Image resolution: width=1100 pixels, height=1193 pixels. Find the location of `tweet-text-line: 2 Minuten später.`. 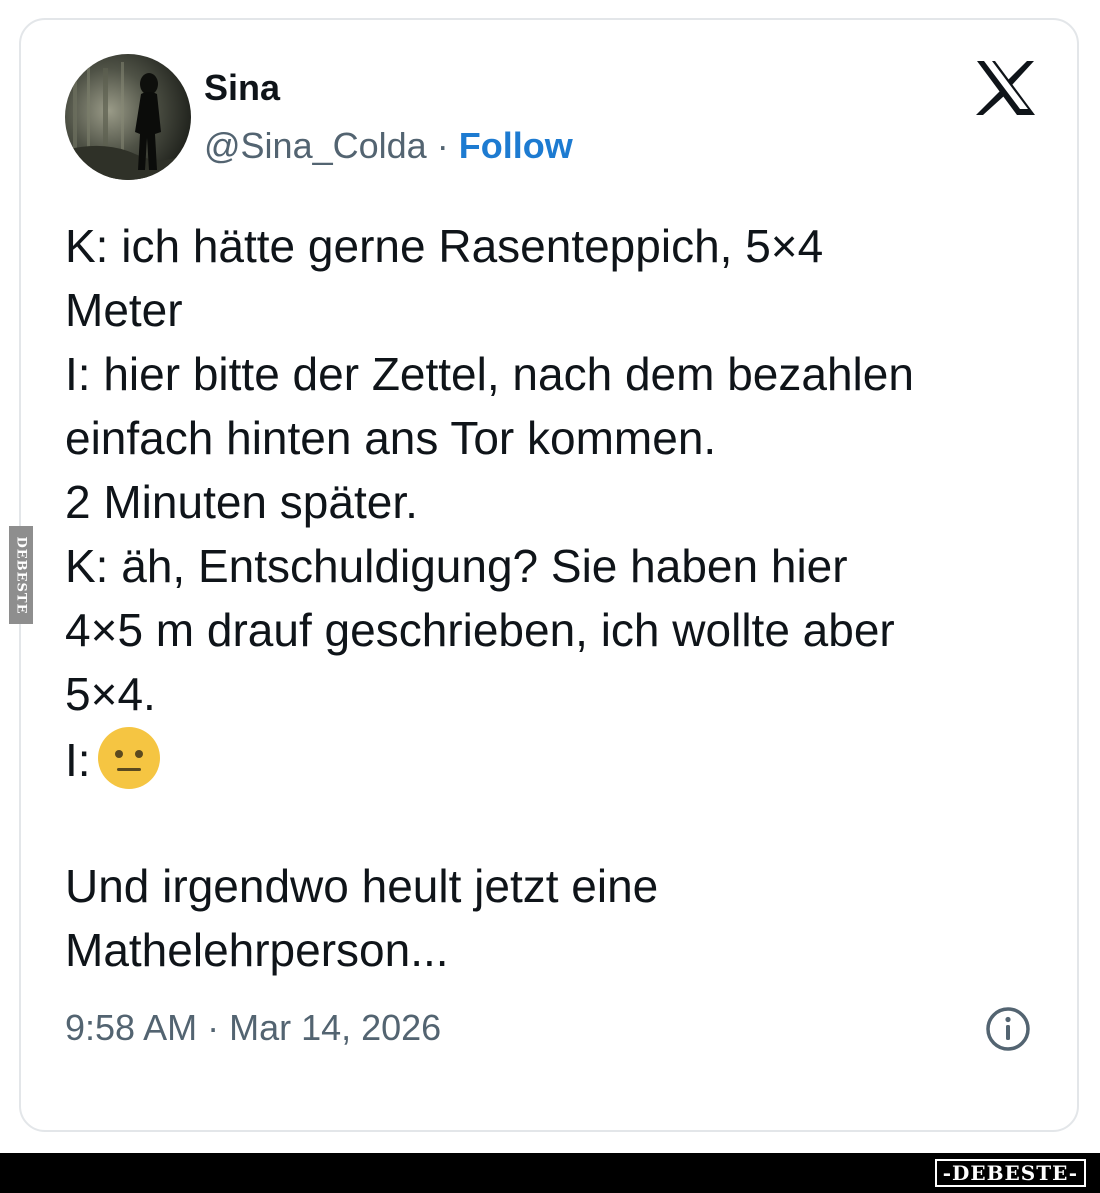

tweet-text-line: 2 Minuten später. is located at coordinates (241, 502).